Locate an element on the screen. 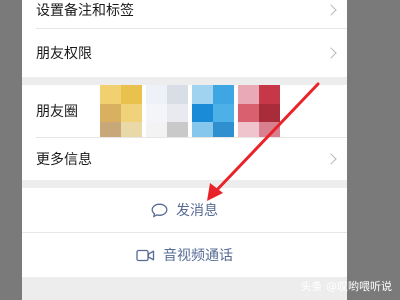 Image resolution: width=400 pixels, height=300 pixels. moments-thumbnails is located at coordinates (190, 113).